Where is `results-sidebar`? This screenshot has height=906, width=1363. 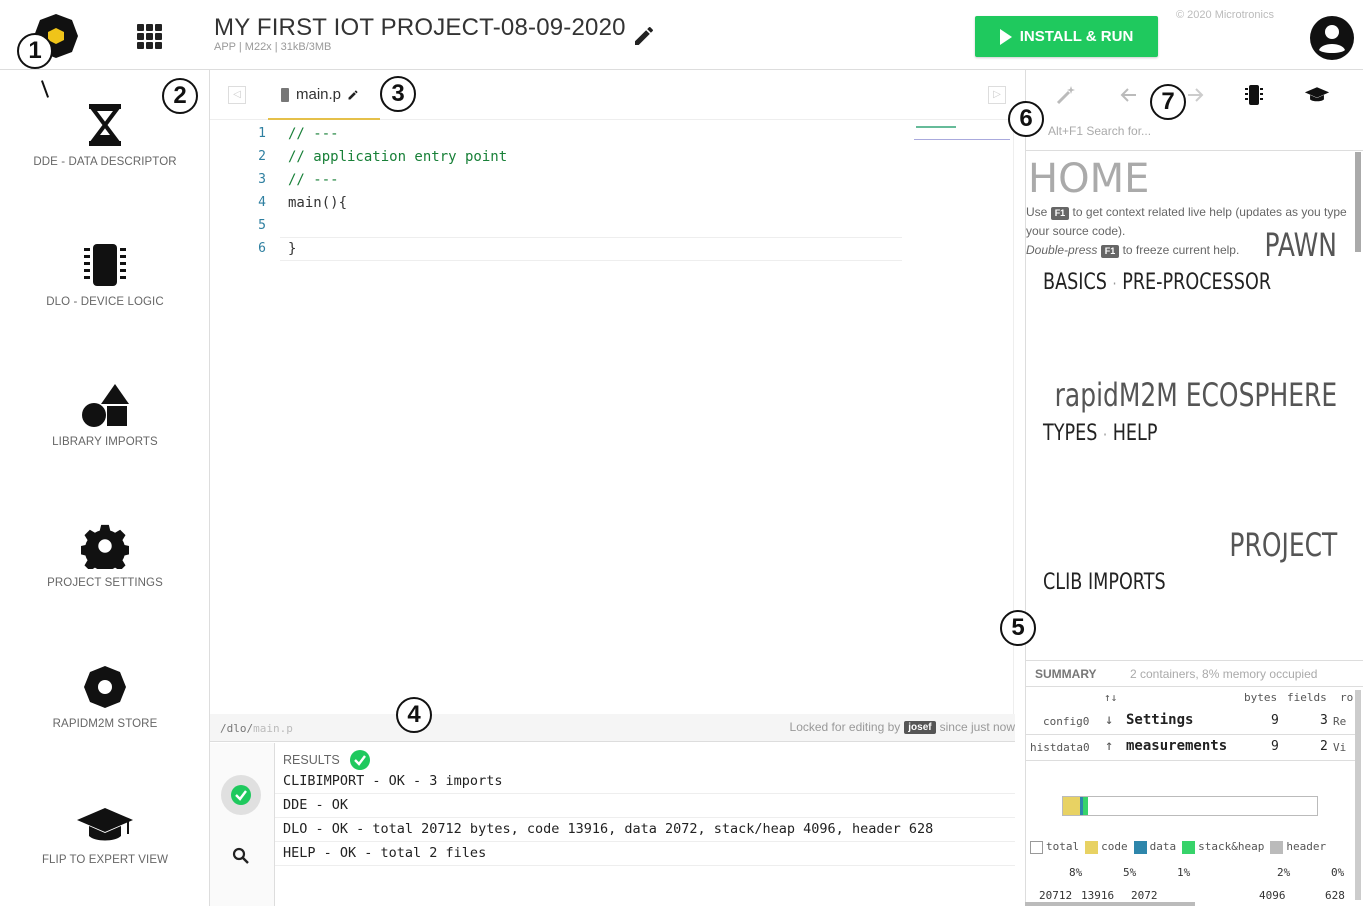
results-sidebar is located at coordinates (242, 824).